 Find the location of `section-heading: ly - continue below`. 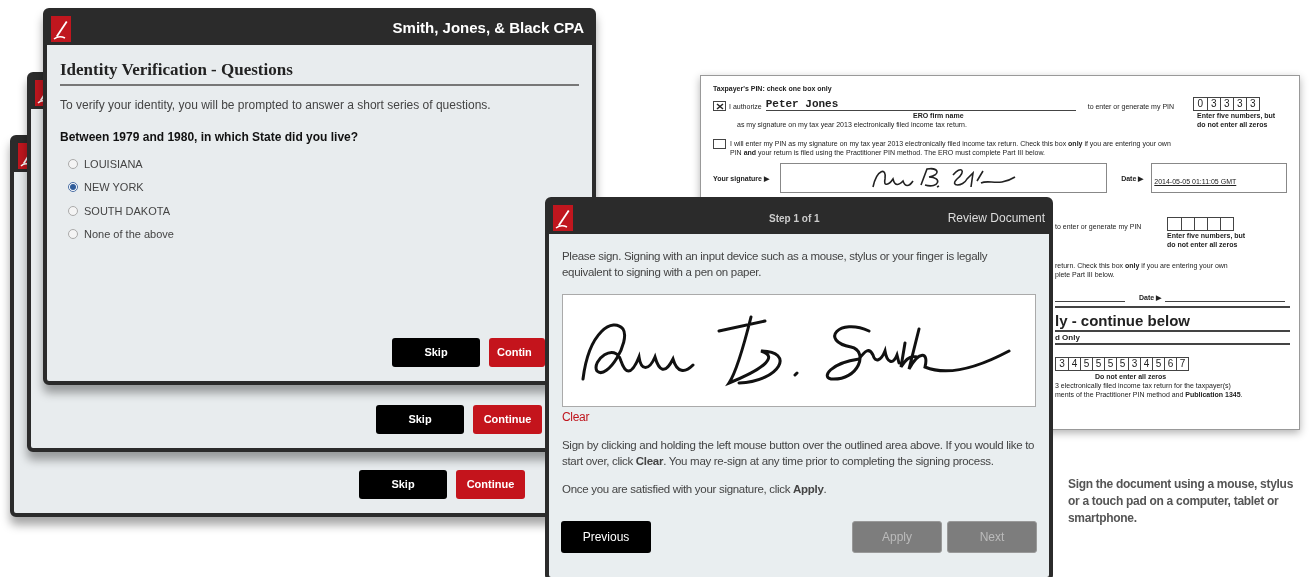

section-heading: ly - continue below is located at coordinates (1123, 321).